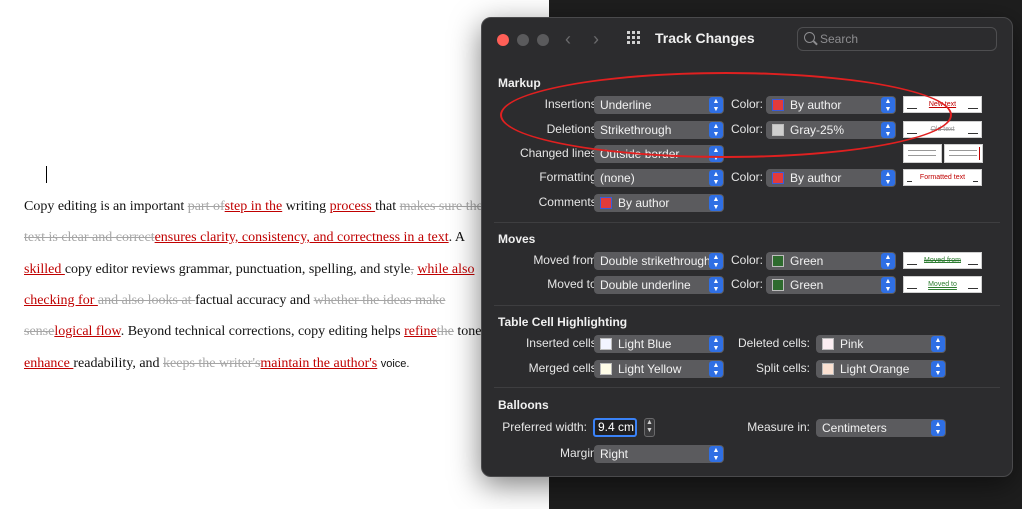  I want to click on grid-icon, so click(634, 38).